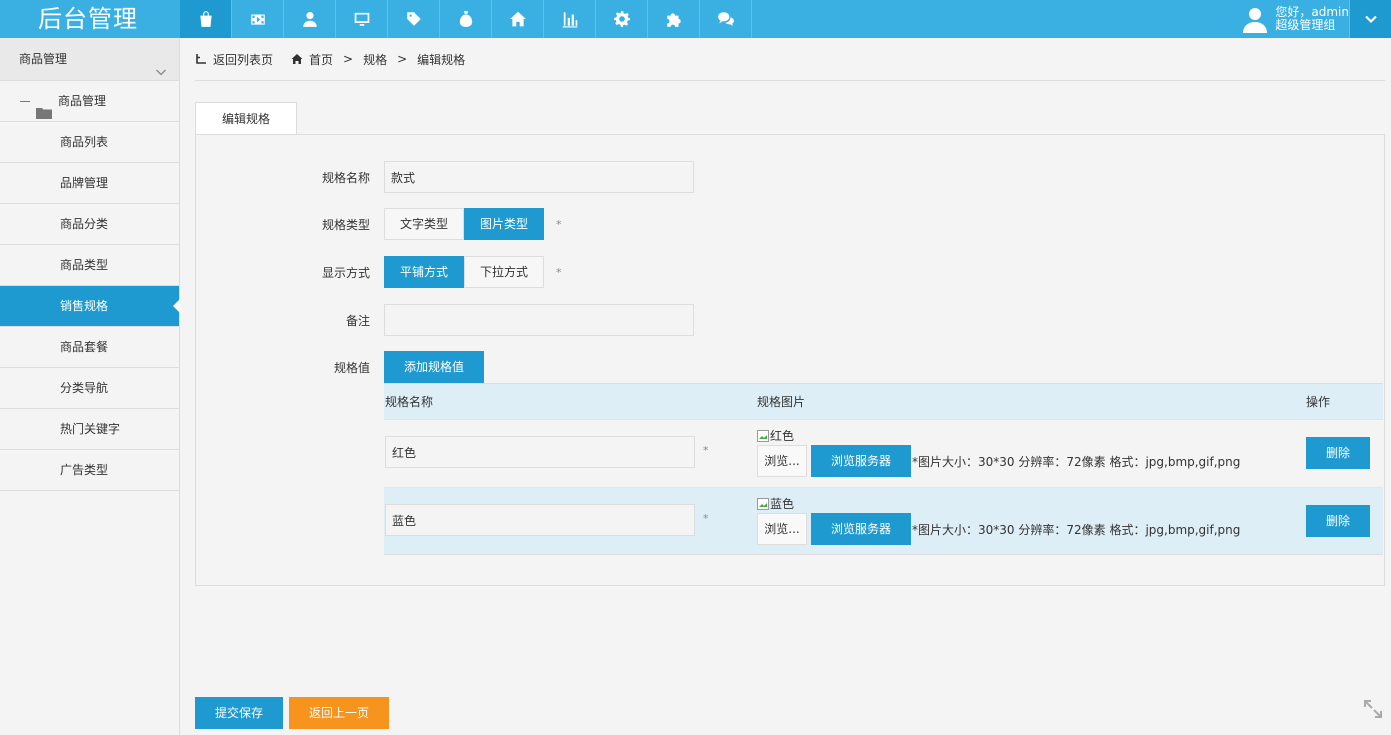  I want to click on user-info: 您好，admin 超级管理组, so click(1295, 19).